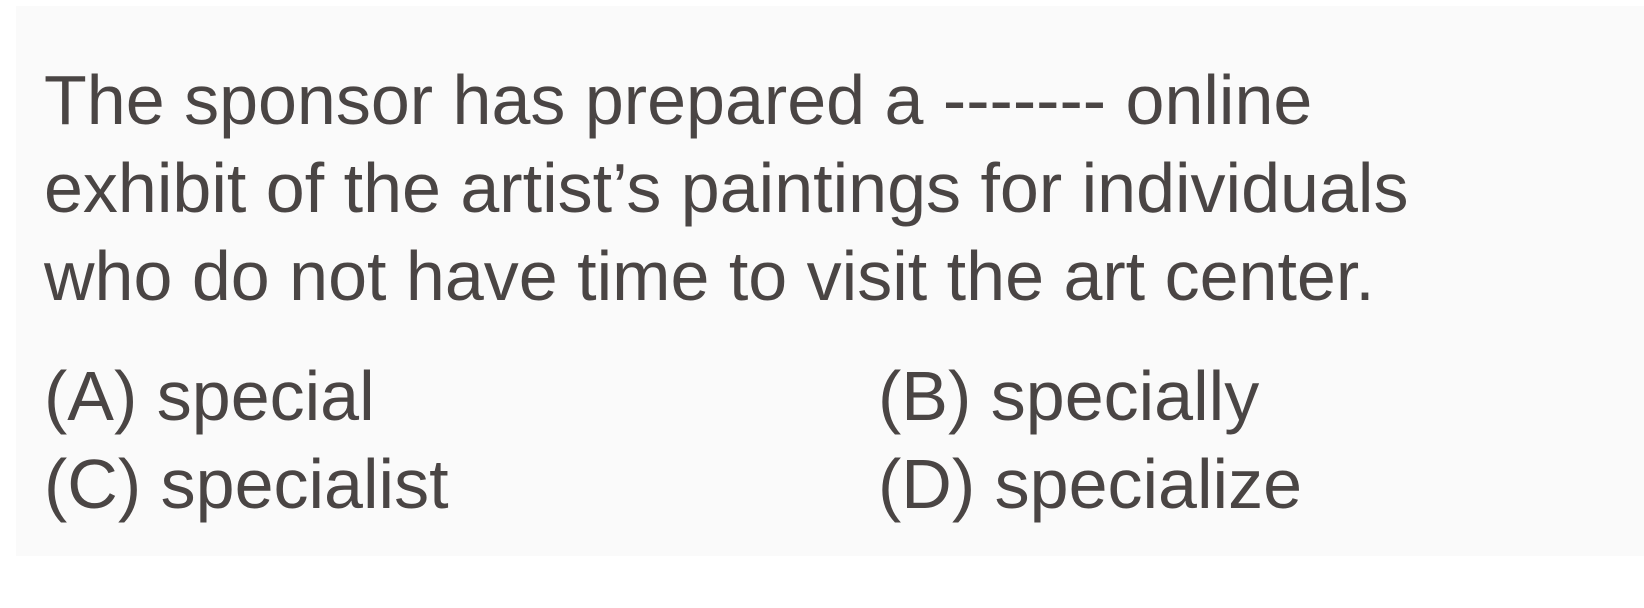 The image size is (1644, 608). I want to click on options-row-2: (C) specialist (D) specialize, so click(839, 484).